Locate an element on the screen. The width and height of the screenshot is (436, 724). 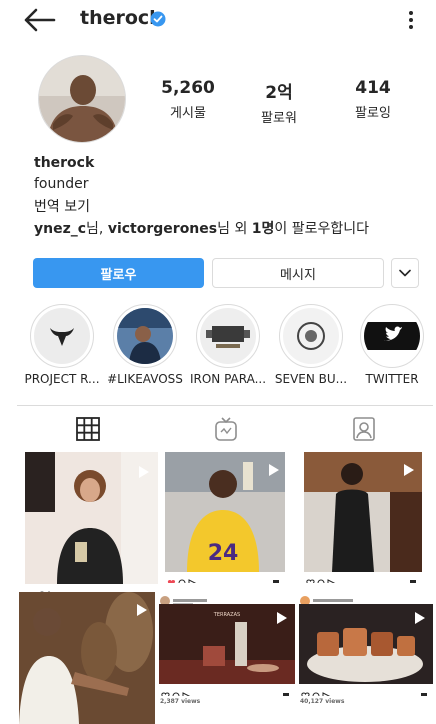
twitter-bird-icon is located at coordinates (392, 336).